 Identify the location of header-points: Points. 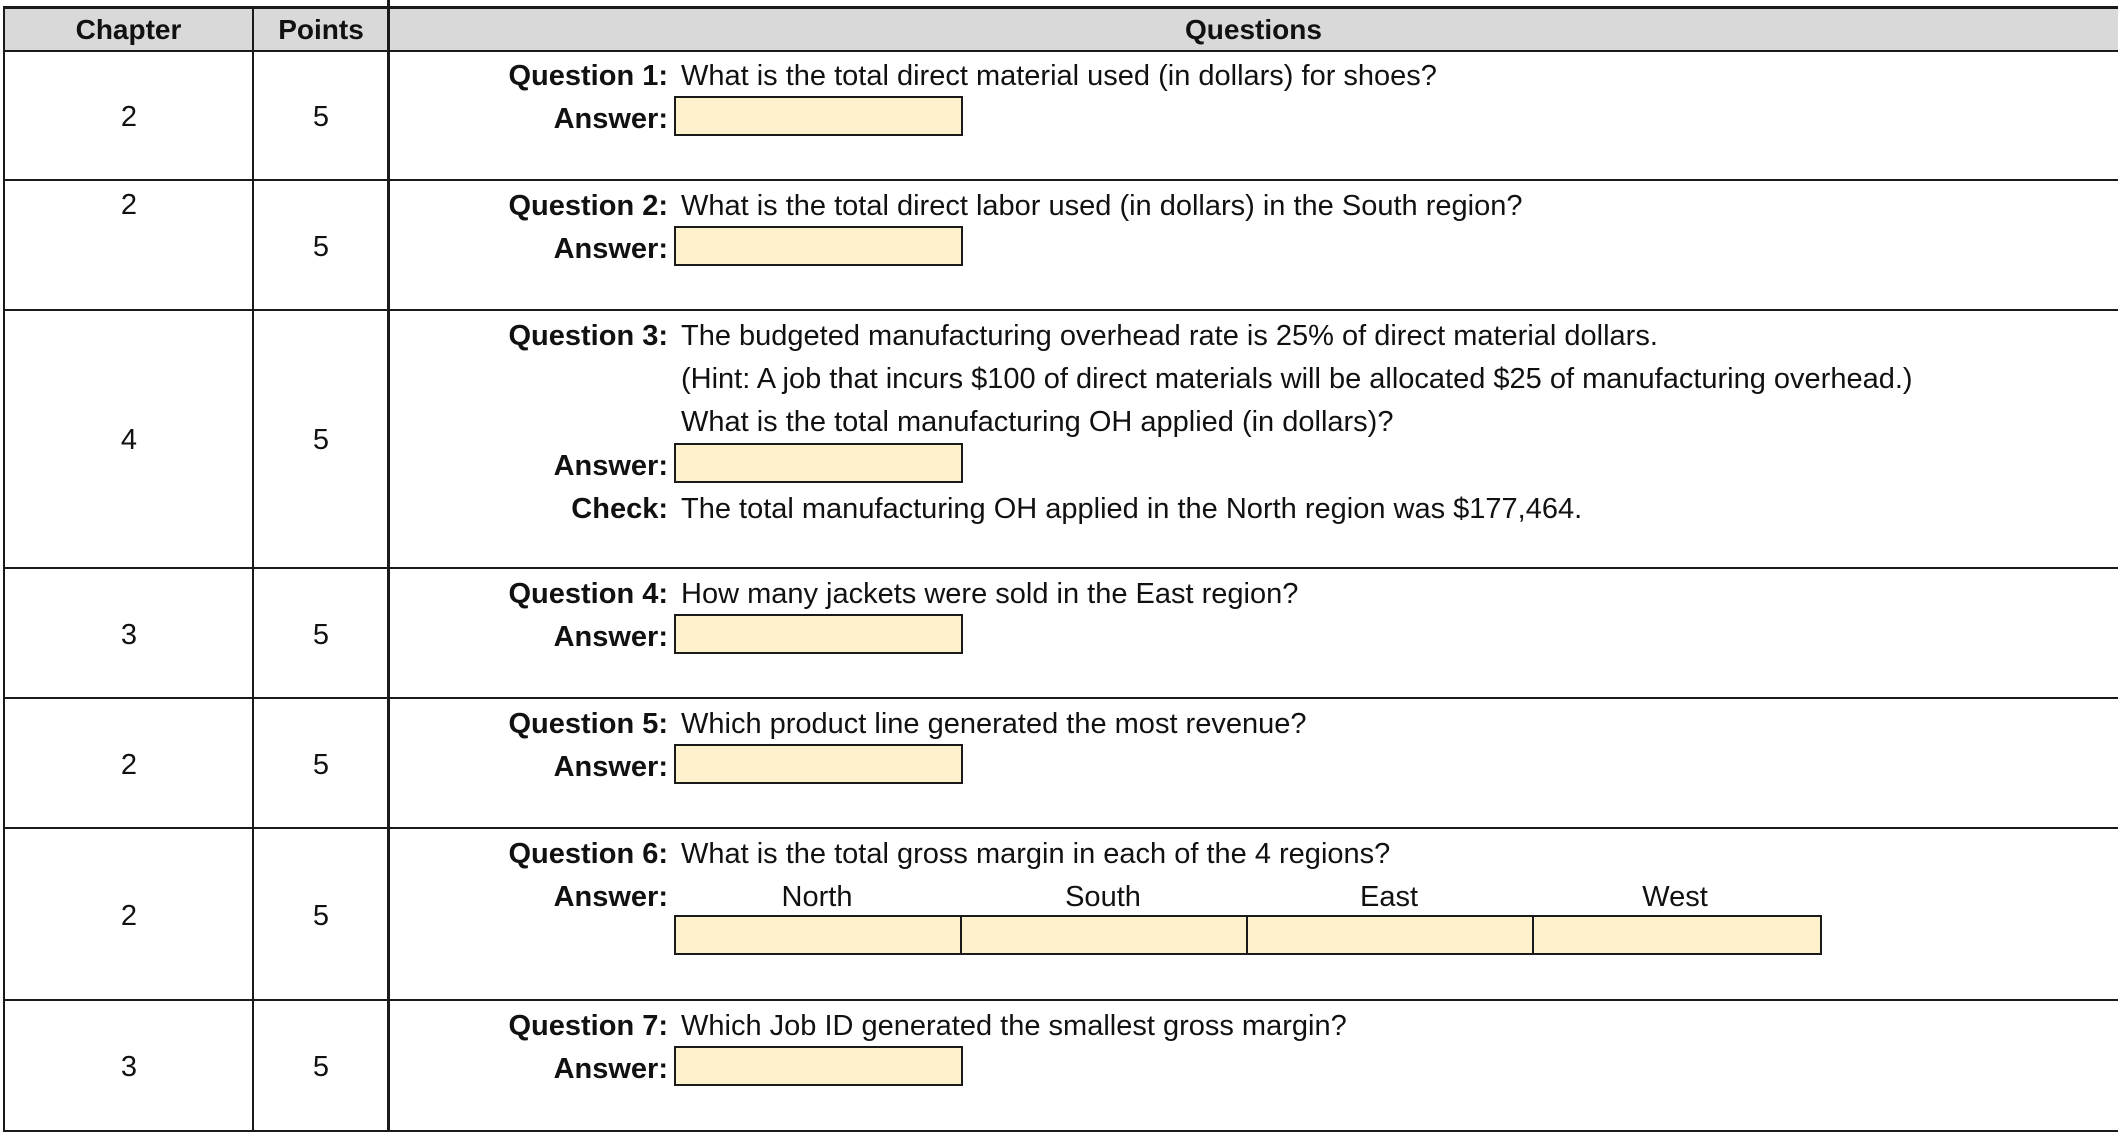
(321, 29).